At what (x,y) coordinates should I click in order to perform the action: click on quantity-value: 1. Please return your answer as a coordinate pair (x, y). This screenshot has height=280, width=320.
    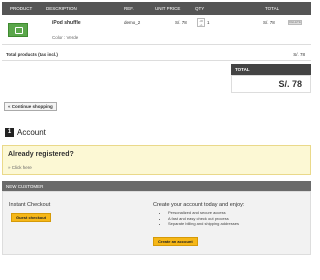
    Looking at the image, I should click on (208, 22).